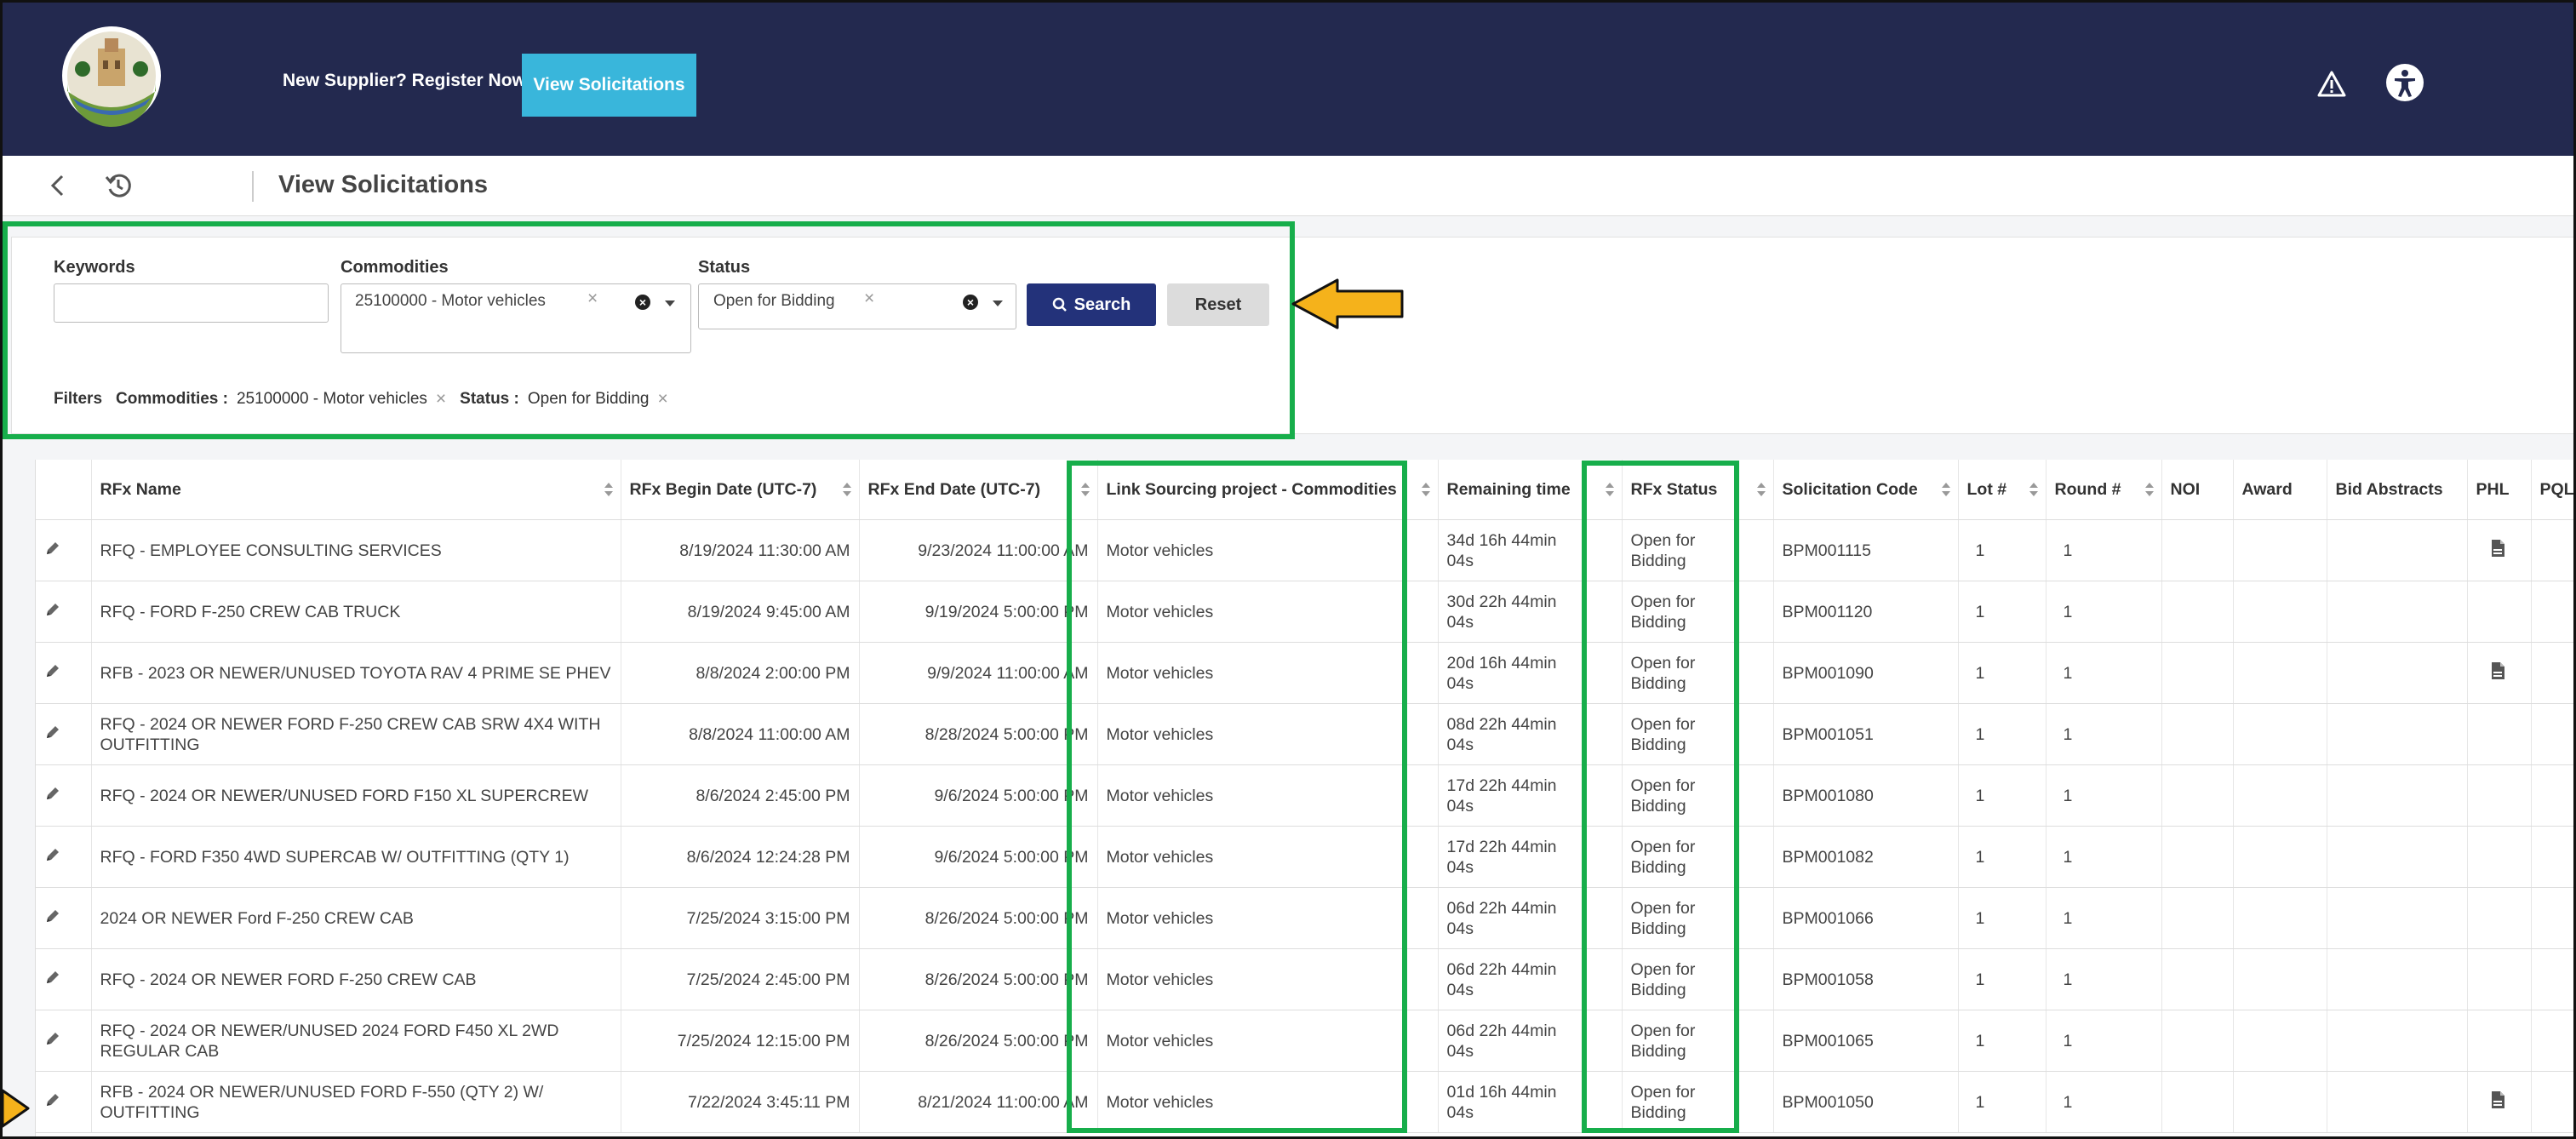 The width and height of the screenshot is (2576, 1139). I want to click on end-date-cell: 9/23/2024 11:00:00 AM, so click(978, 550).